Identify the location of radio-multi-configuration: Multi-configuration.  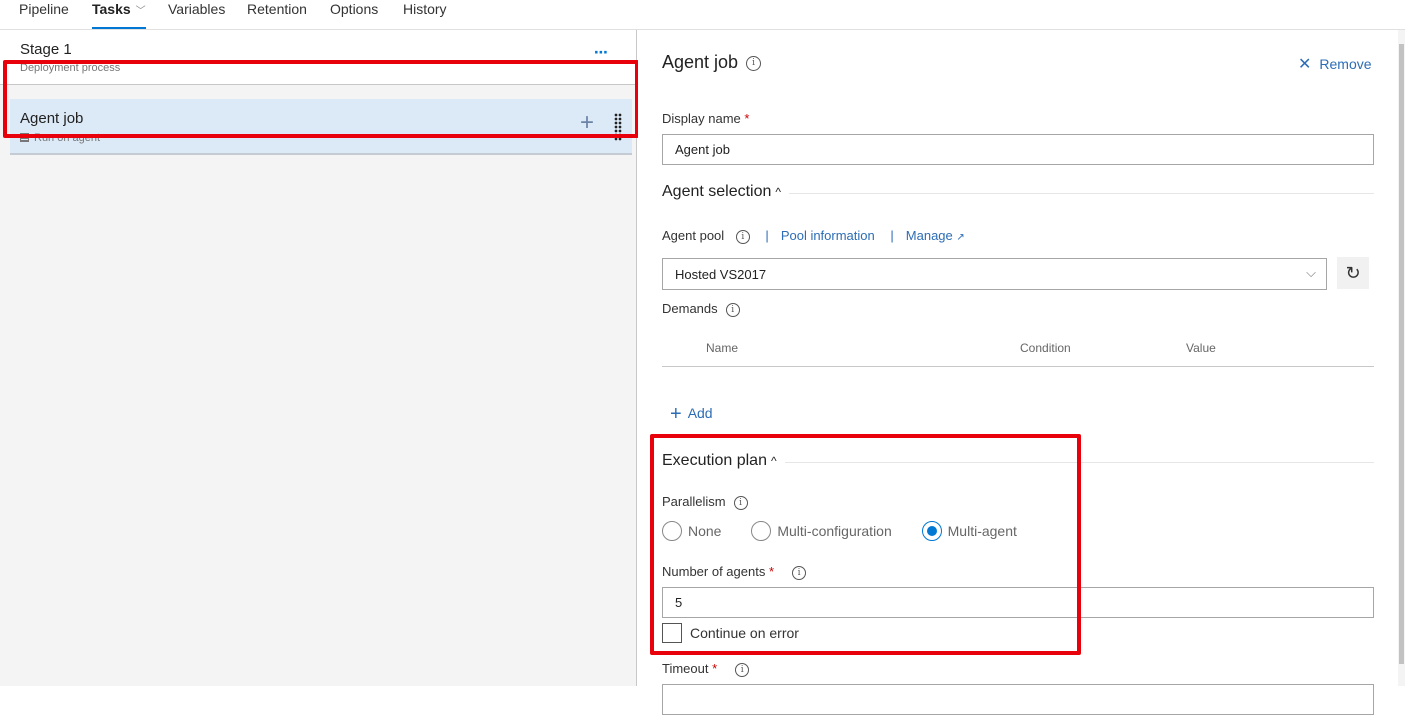
(821, 531).